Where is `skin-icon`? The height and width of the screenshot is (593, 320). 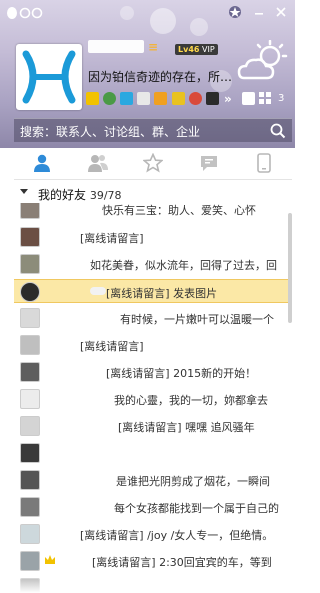 skin-icon is located at coordinates (235, 12).